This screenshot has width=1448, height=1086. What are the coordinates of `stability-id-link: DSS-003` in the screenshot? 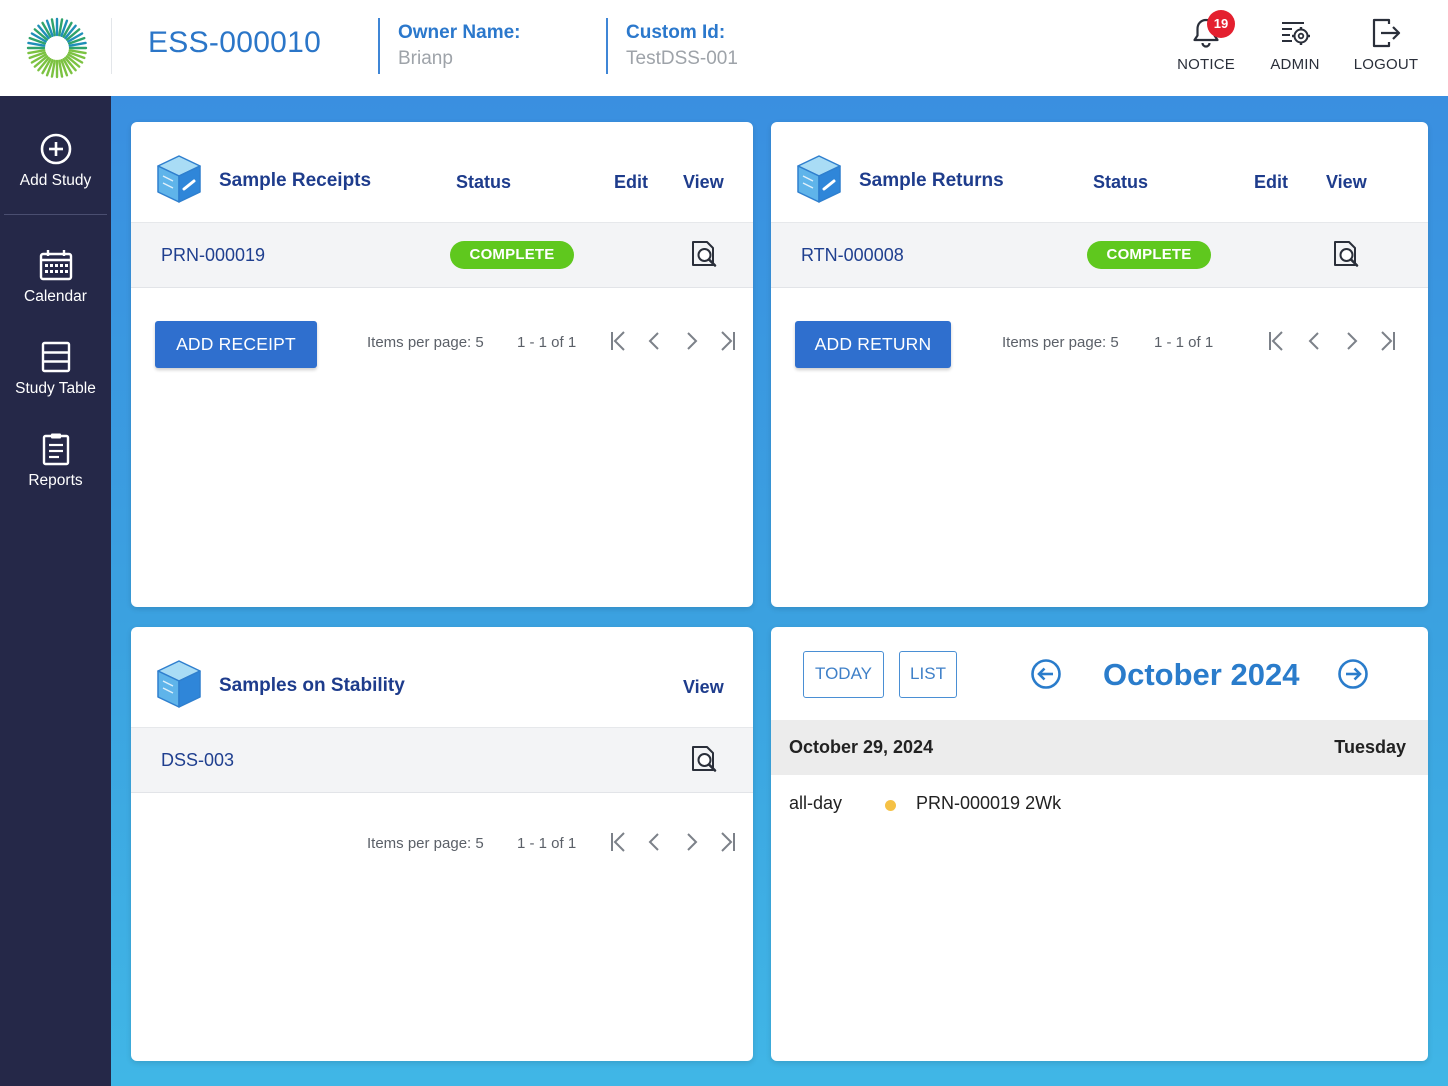 It's located at (197, 760).